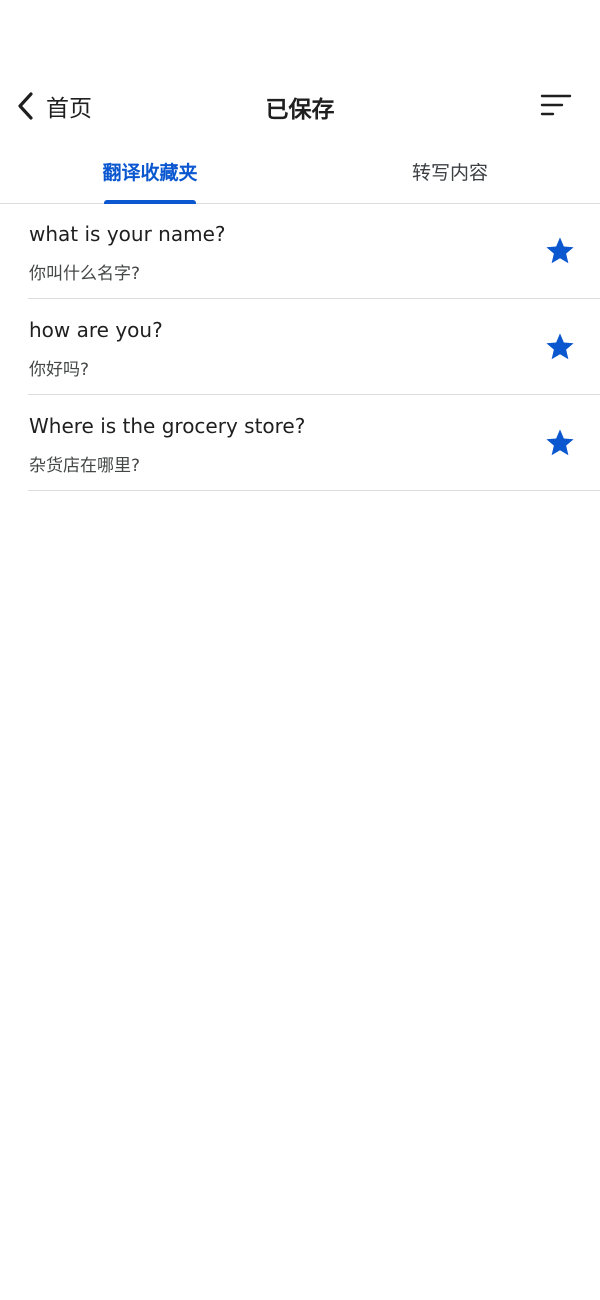  I want to click on source-text: Where is the grocery store?, so click(167, 426).